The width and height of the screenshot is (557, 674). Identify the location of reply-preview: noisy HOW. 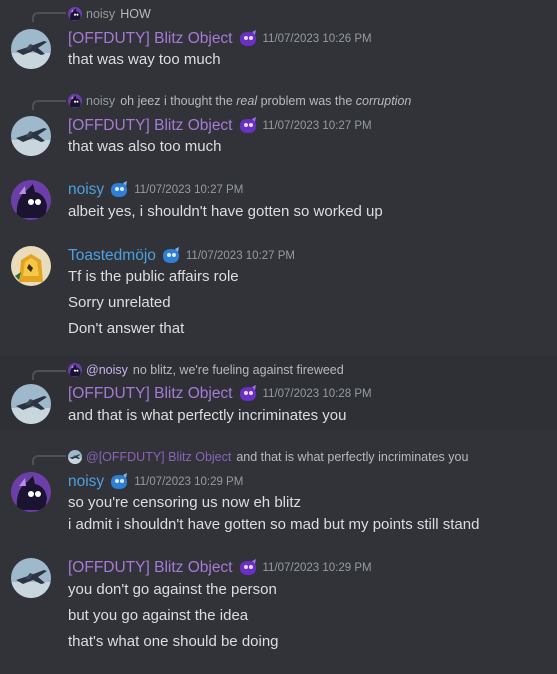
(109, 14).